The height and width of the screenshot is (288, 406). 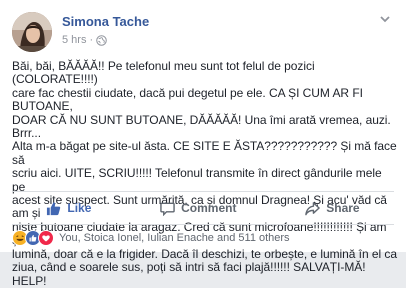 What do you see at coordinates (74, 40) in the screenshot?
I see `post-timestamp: 5 hrs` at bounding box center [74, 40].